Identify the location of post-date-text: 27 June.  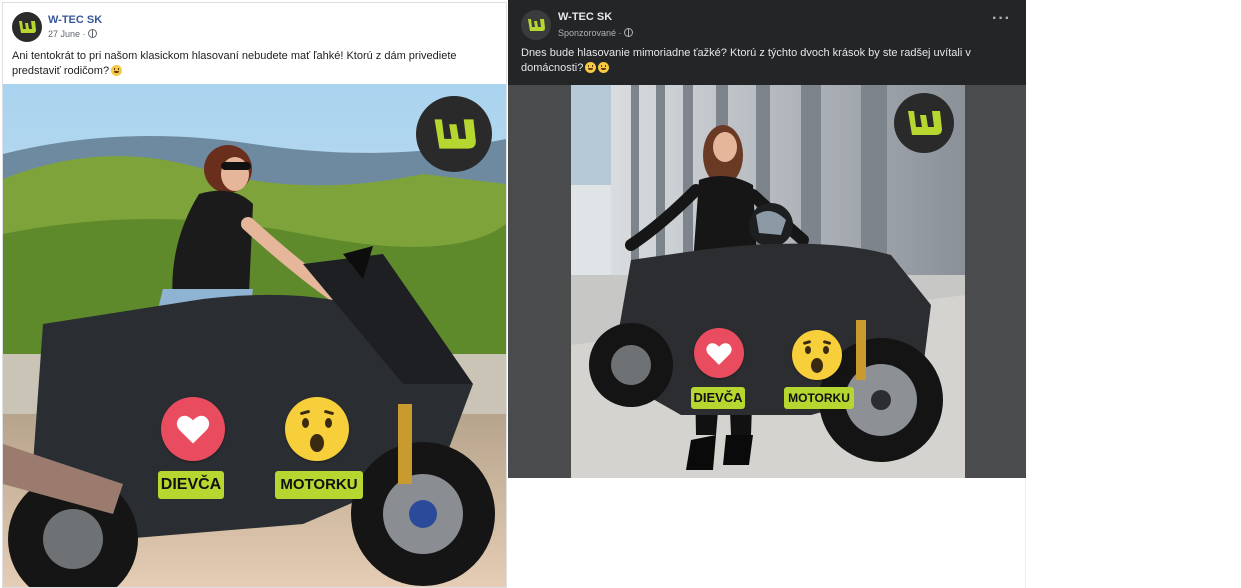
(64, 34).